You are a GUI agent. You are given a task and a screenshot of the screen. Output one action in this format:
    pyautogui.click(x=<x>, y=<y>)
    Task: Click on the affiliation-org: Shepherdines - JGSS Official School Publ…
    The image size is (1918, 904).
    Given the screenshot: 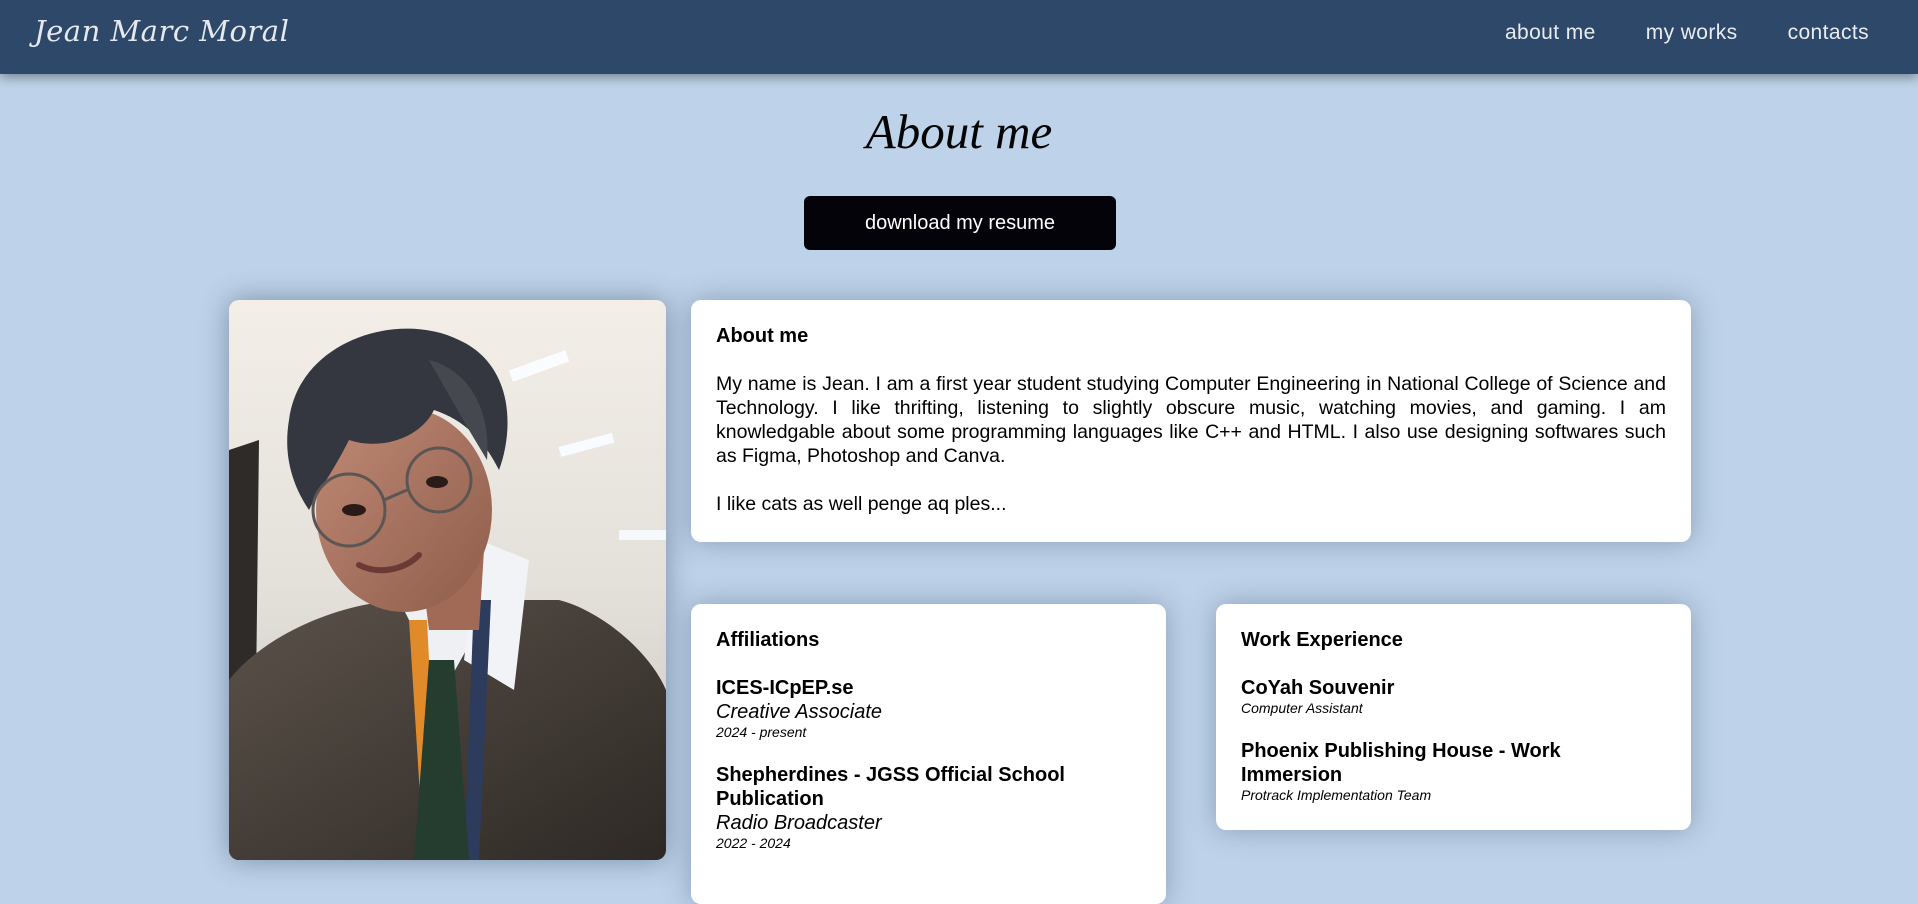 What is the action you would take?
    pyautogui.click(x=890, y=787)
    